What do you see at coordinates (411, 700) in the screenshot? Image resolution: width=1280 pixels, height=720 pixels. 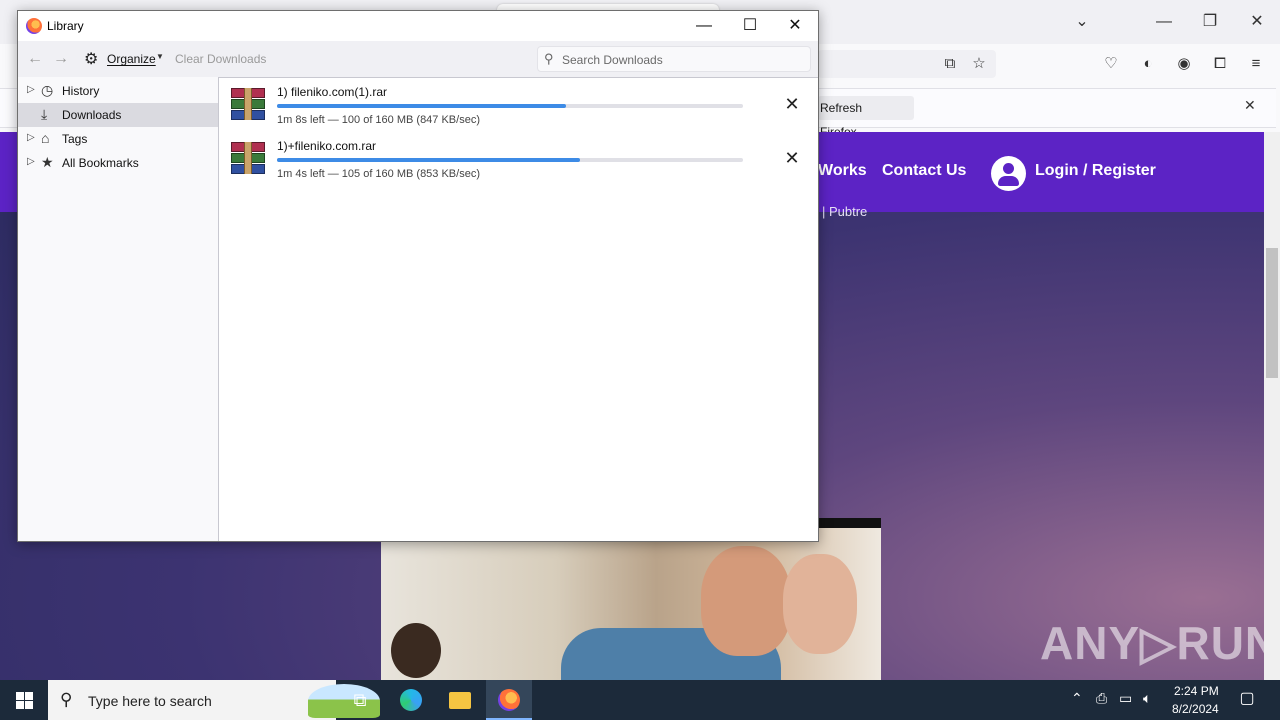 I see `edge-browser-icon` at bounding box center [411, 700].